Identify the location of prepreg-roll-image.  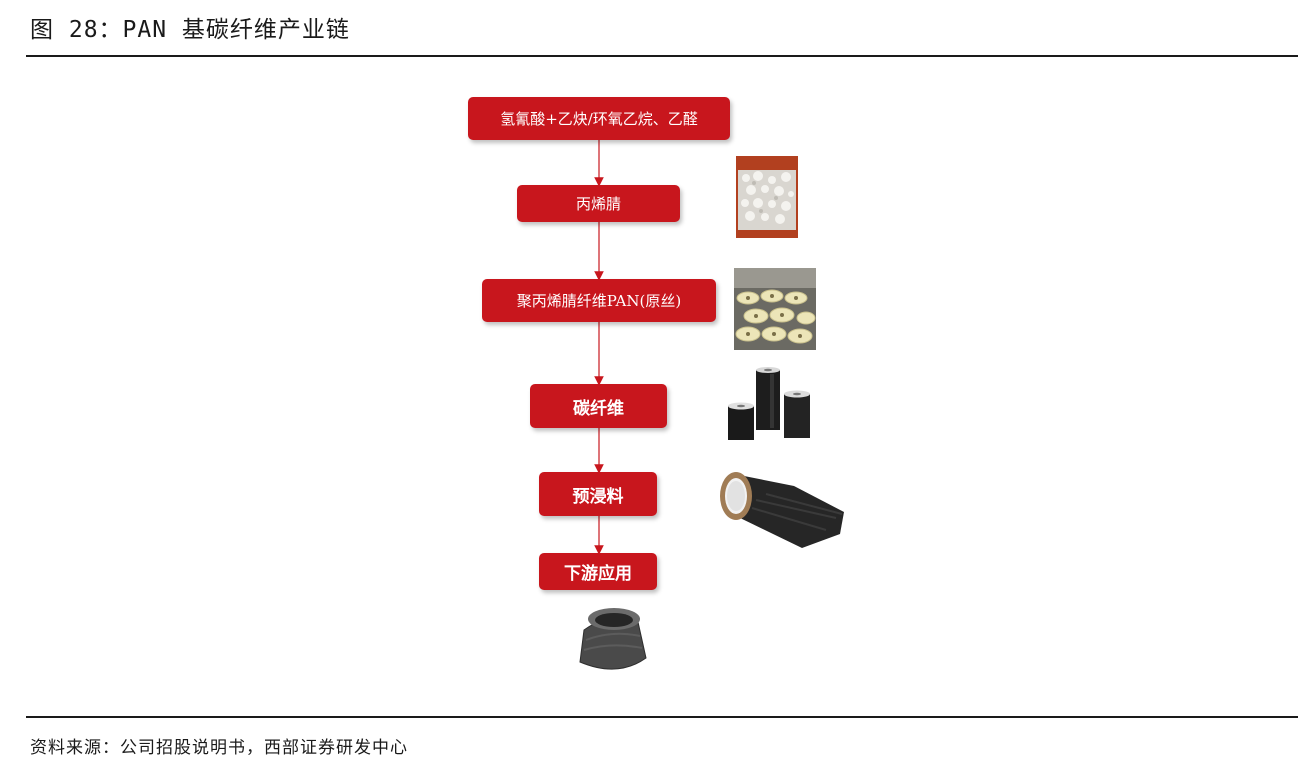
(782, 510).